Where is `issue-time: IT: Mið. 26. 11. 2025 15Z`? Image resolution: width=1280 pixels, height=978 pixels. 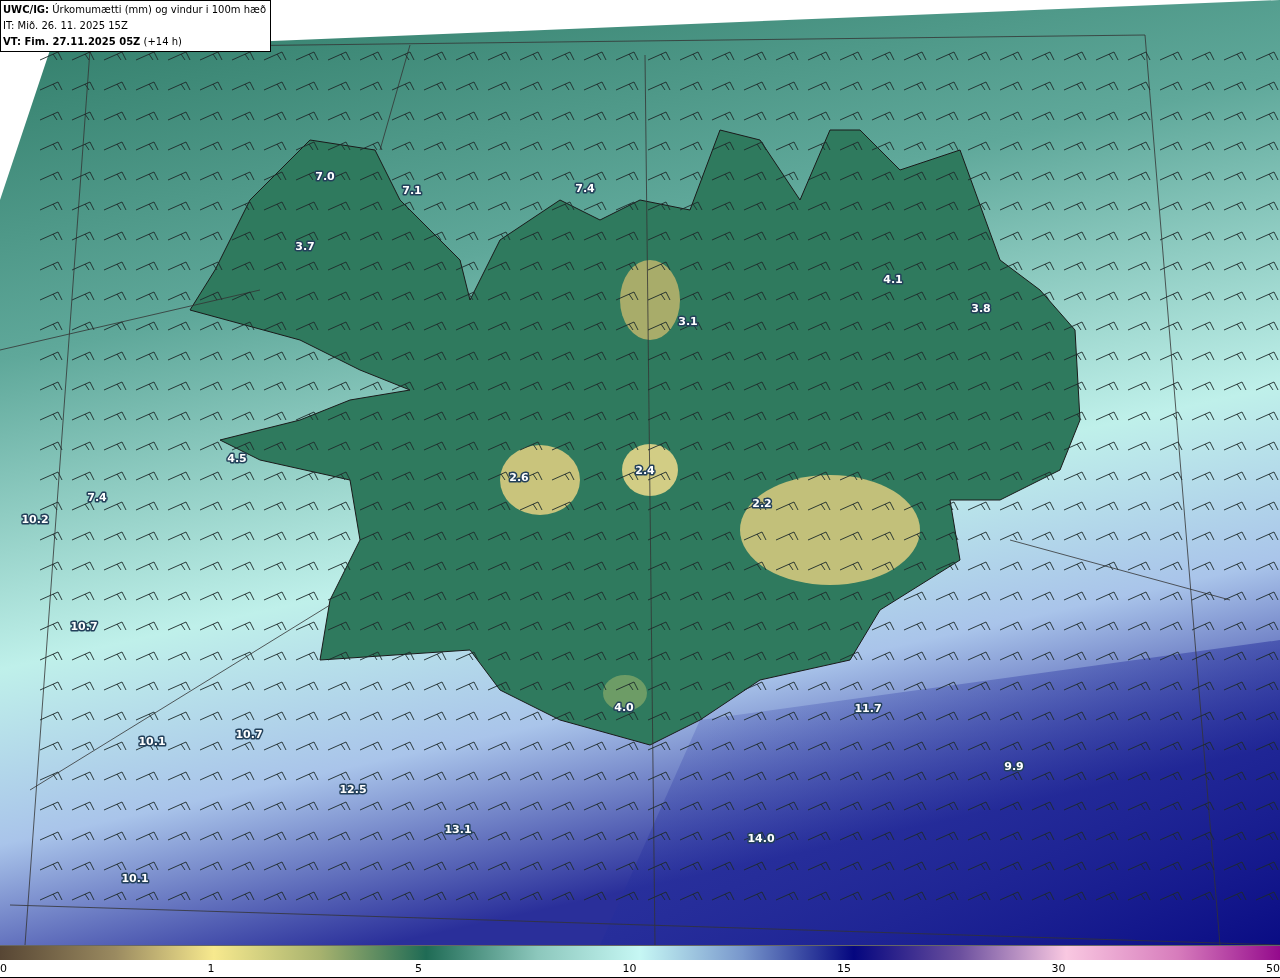 issue-time: IT: Mið. 26. 11. 2025 15Z is located at coordinates (66, 26).